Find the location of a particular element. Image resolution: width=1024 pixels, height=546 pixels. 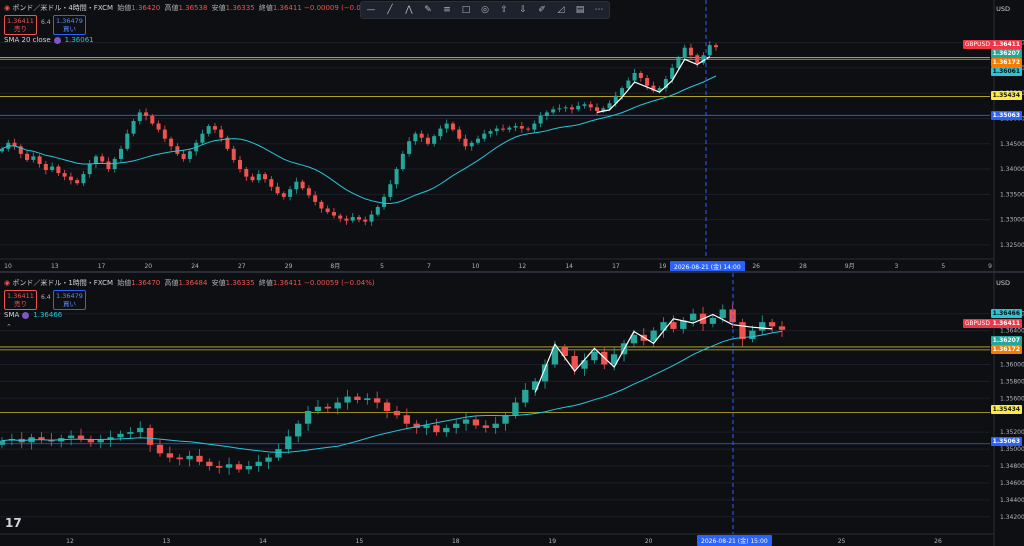

yellow-level-tag: 1.35434 is located at coordinates (1006, 95).